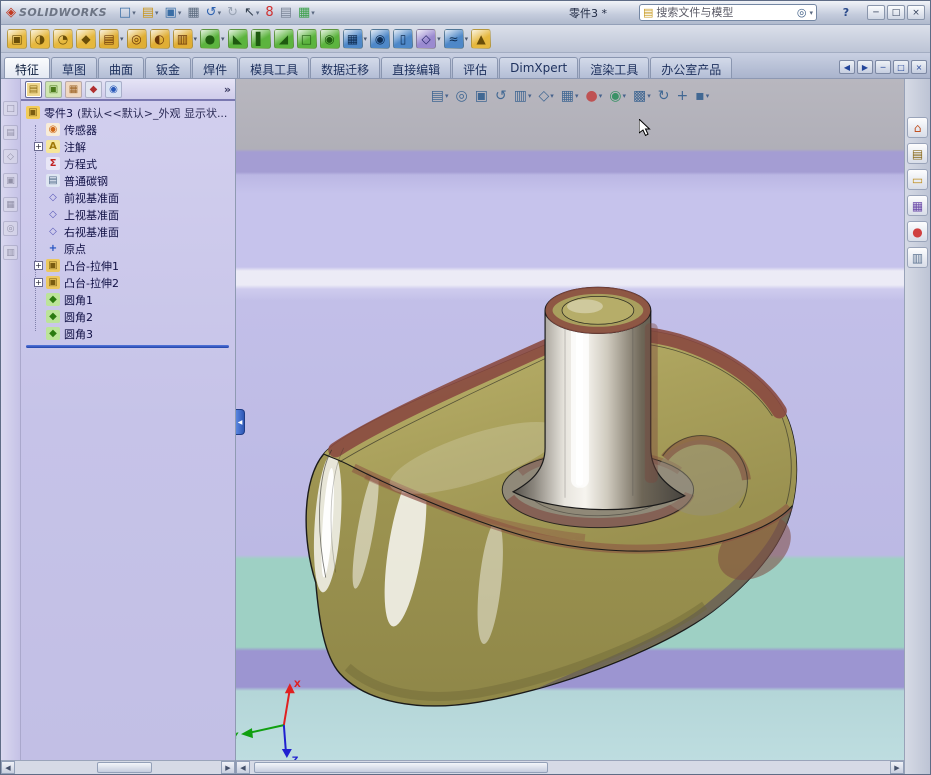 This screenshot has width=931, height=775. What do you see at coordinates (129, 163) in the screenshot?
I see `tree-item-equations: Σ 方程式` at bounding box center [129, 163].